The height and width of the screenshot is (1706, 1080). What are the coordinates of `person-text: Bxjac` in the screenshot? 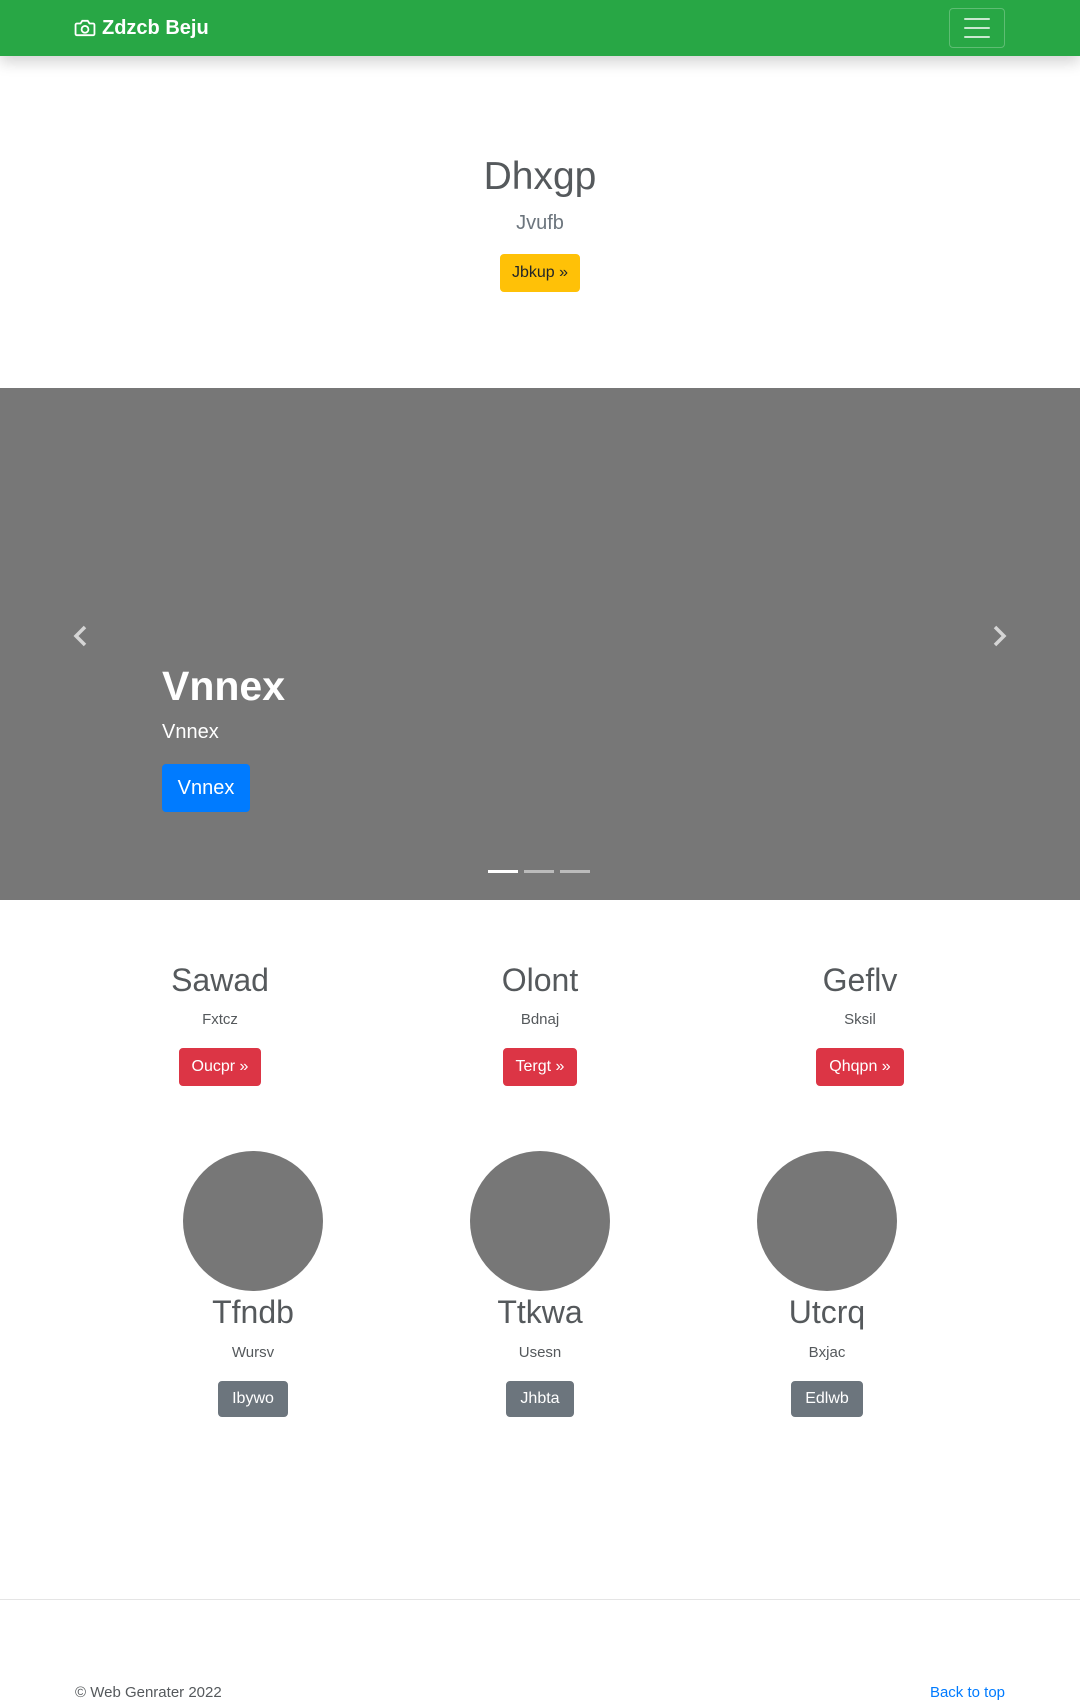 It's located at (827, 1352).